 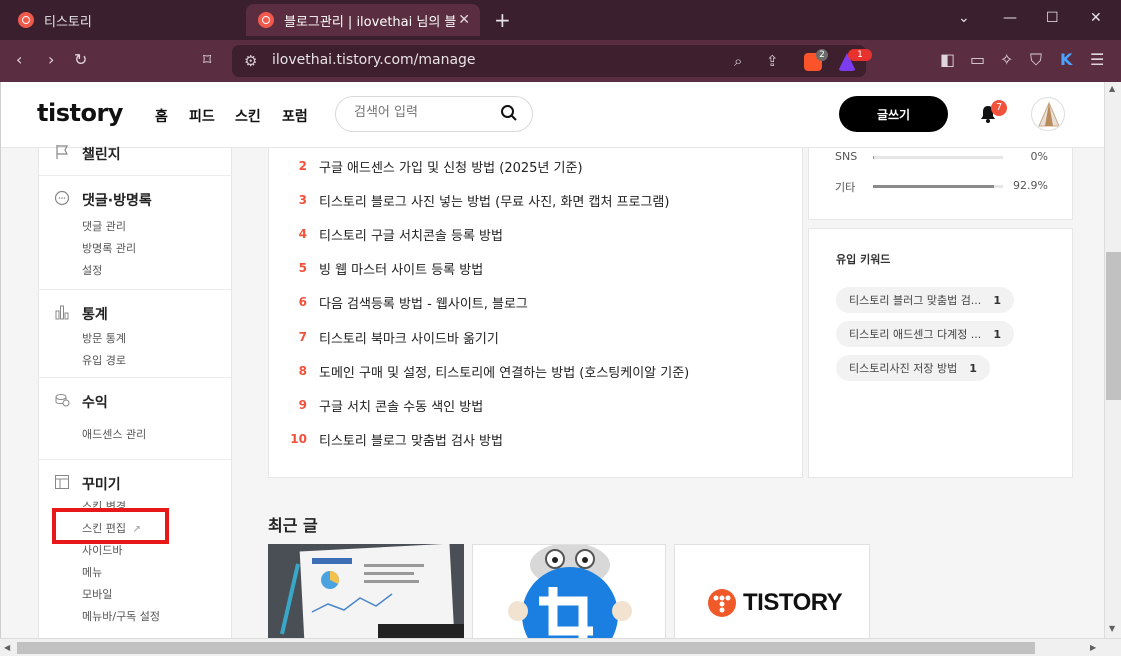 What do you see at coordinates (863, 259) in the screenshot?
I see `keywords-title: 유입 키워드` at bounding box center [863, 259].